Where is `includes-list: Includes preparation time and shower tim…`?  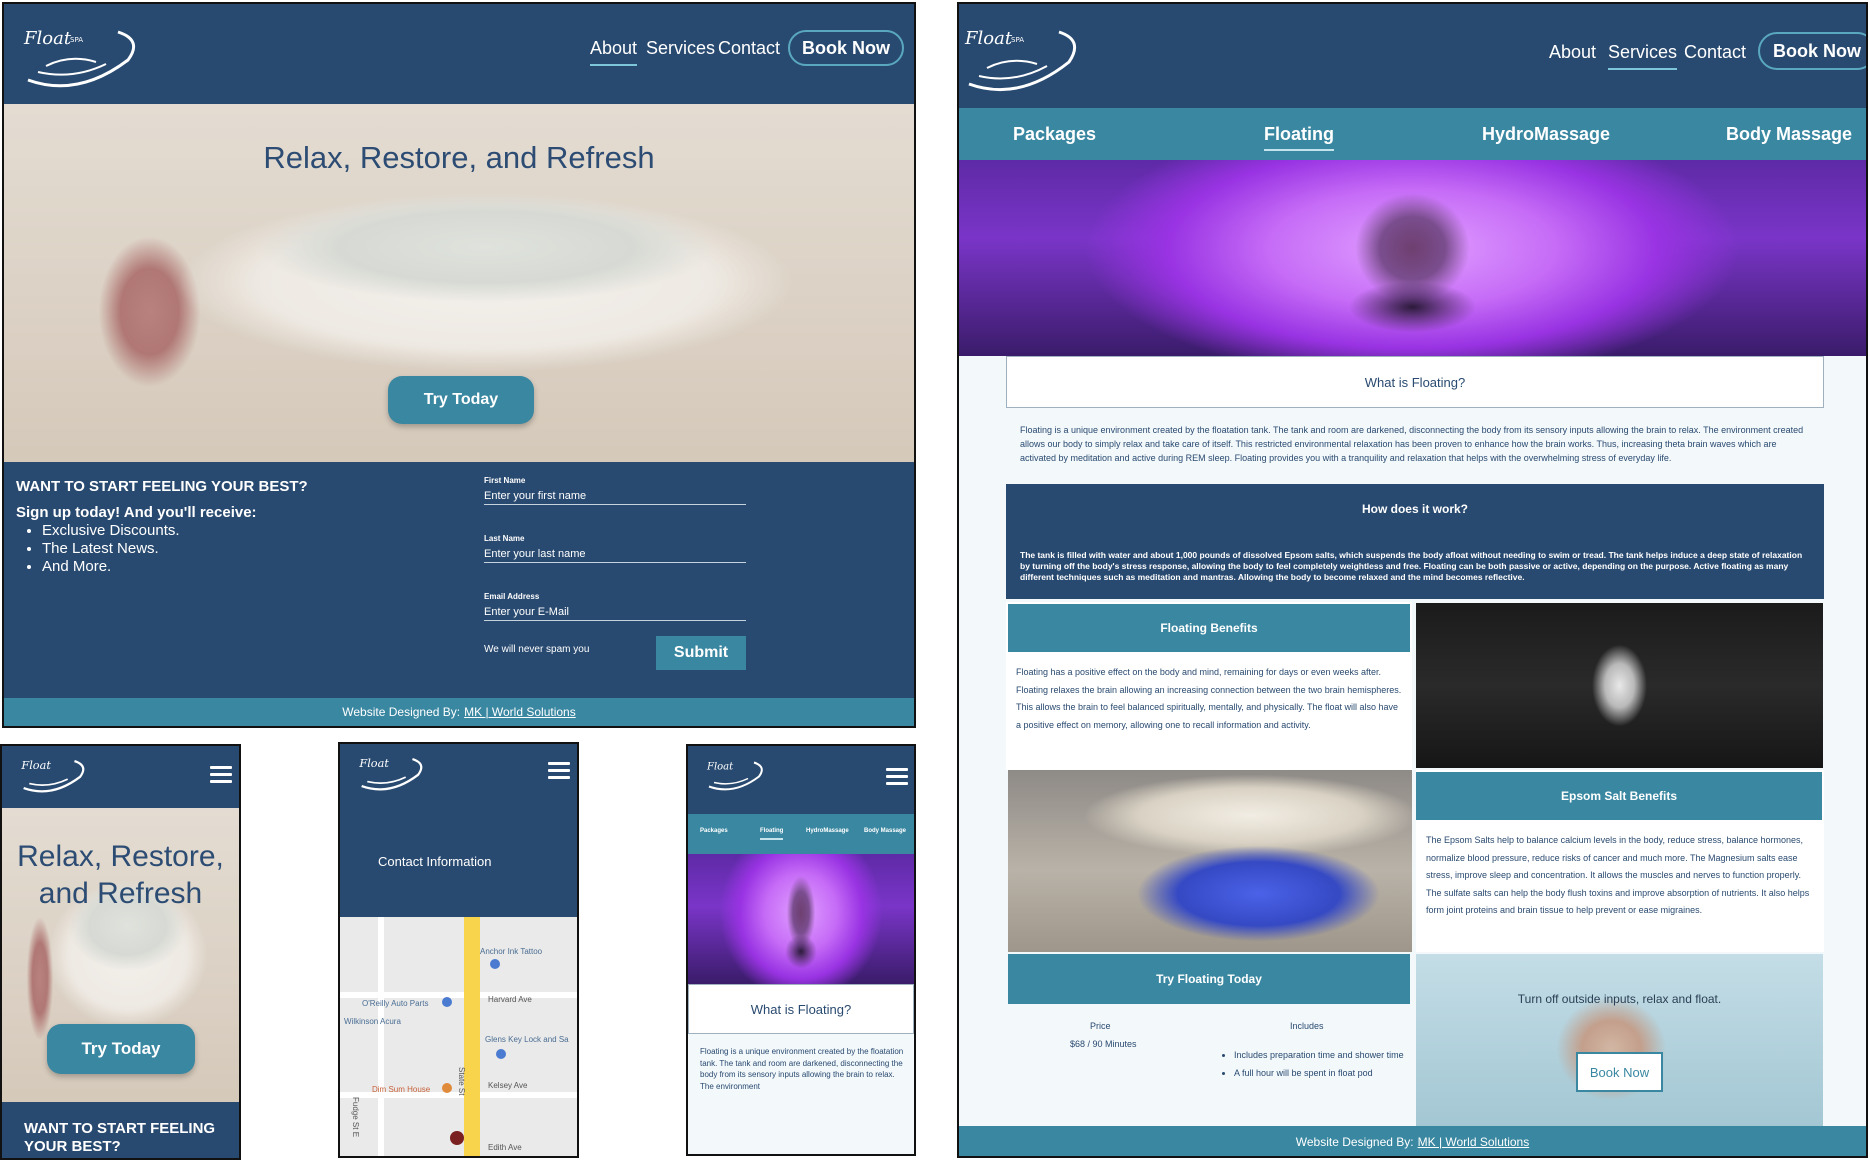
includes-list: Includes preparation time and shower tim… is located at coordinates (1320, 1064).